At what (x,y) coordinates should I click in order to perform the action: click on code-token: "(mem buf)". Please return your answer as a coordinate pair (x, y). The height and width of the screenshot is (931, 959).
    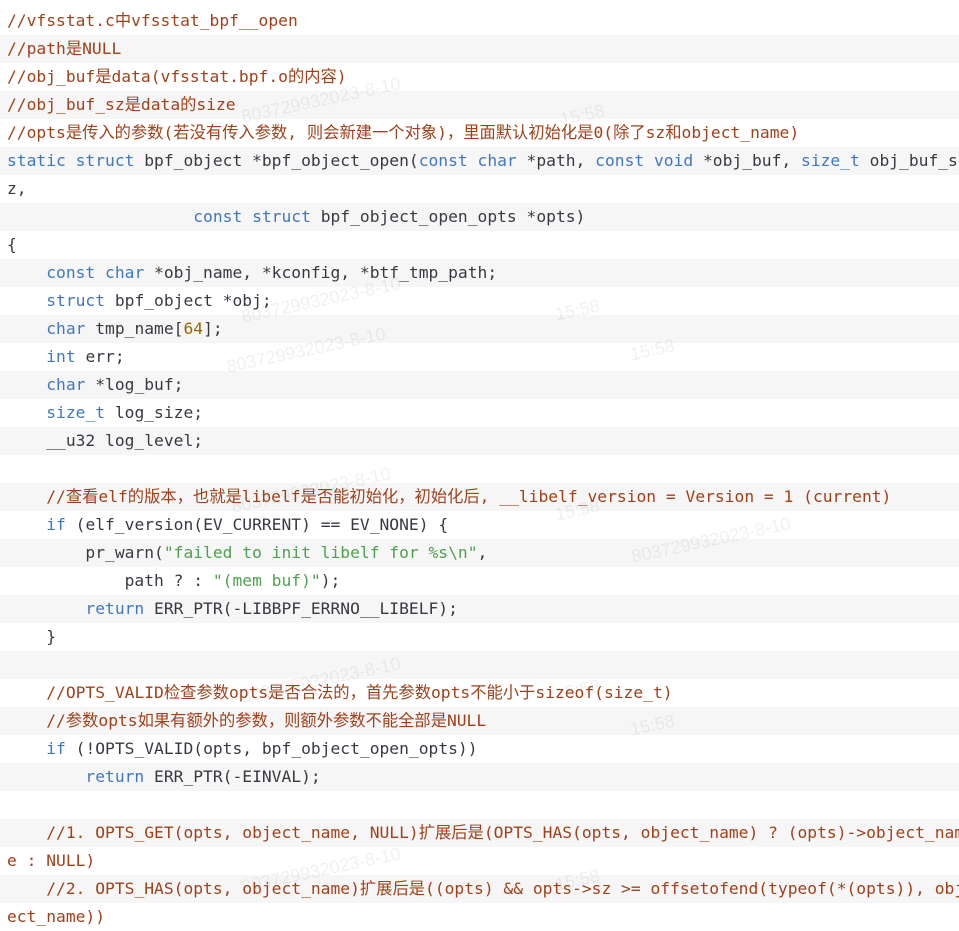
    Looking at the image, I should click on (266, 580).